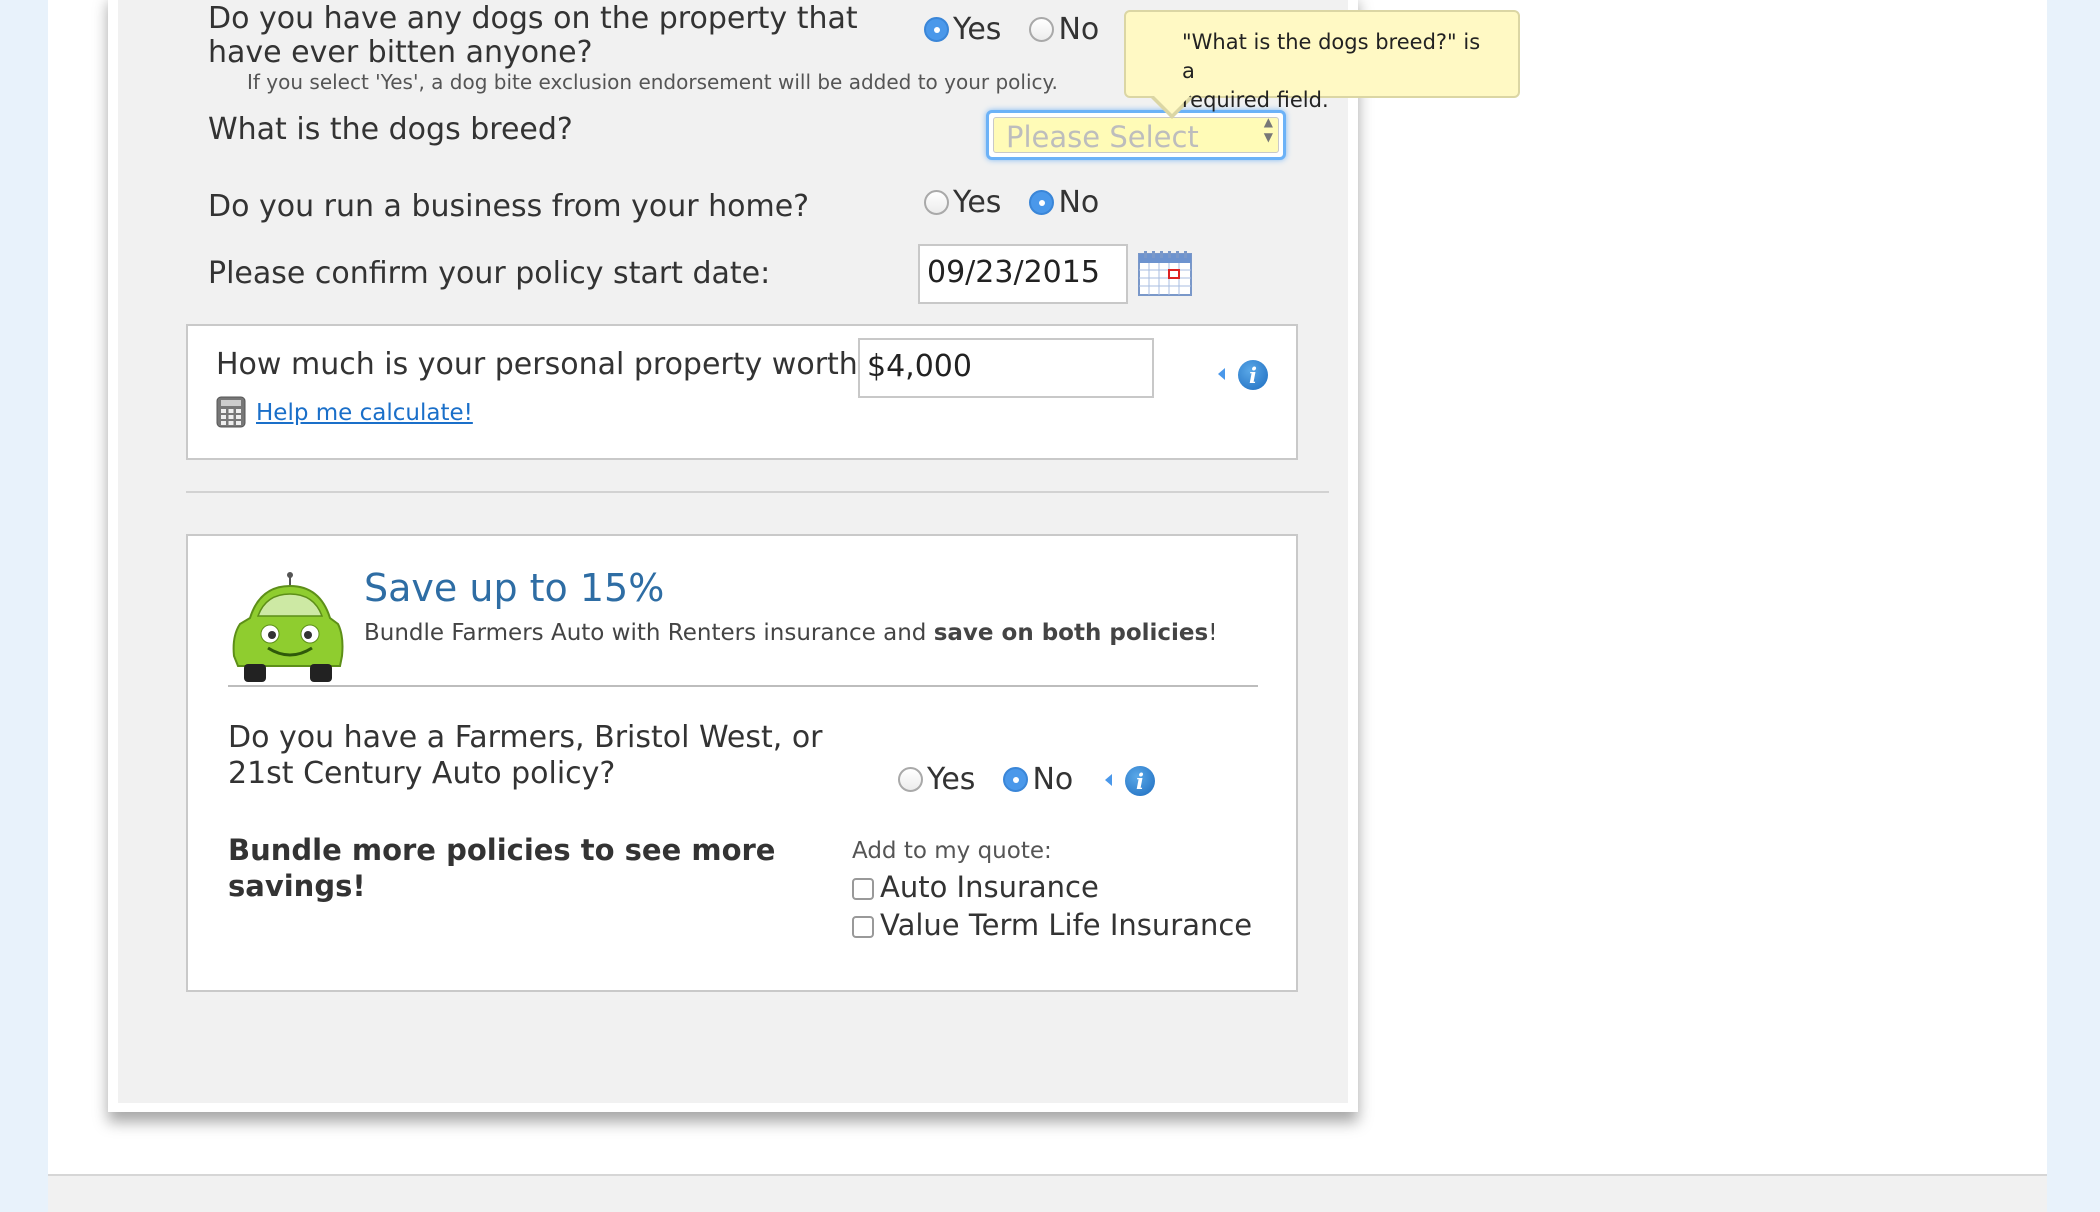 This screenshot has width=2100, height=1212. Describe the element at coordinates (1331, 56) in the screenshot. I see `tooltip-line1: "What is the dogs breed?" is a` at that location.